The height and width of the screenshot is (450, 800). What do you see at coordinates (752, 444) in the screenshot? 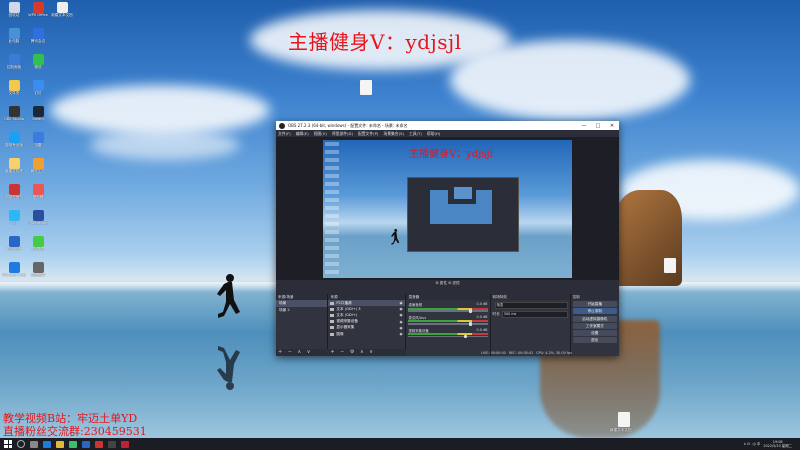
I see `tray-icons: ∧ ⊡ ◁) 中` at bounding box center [752, 444].